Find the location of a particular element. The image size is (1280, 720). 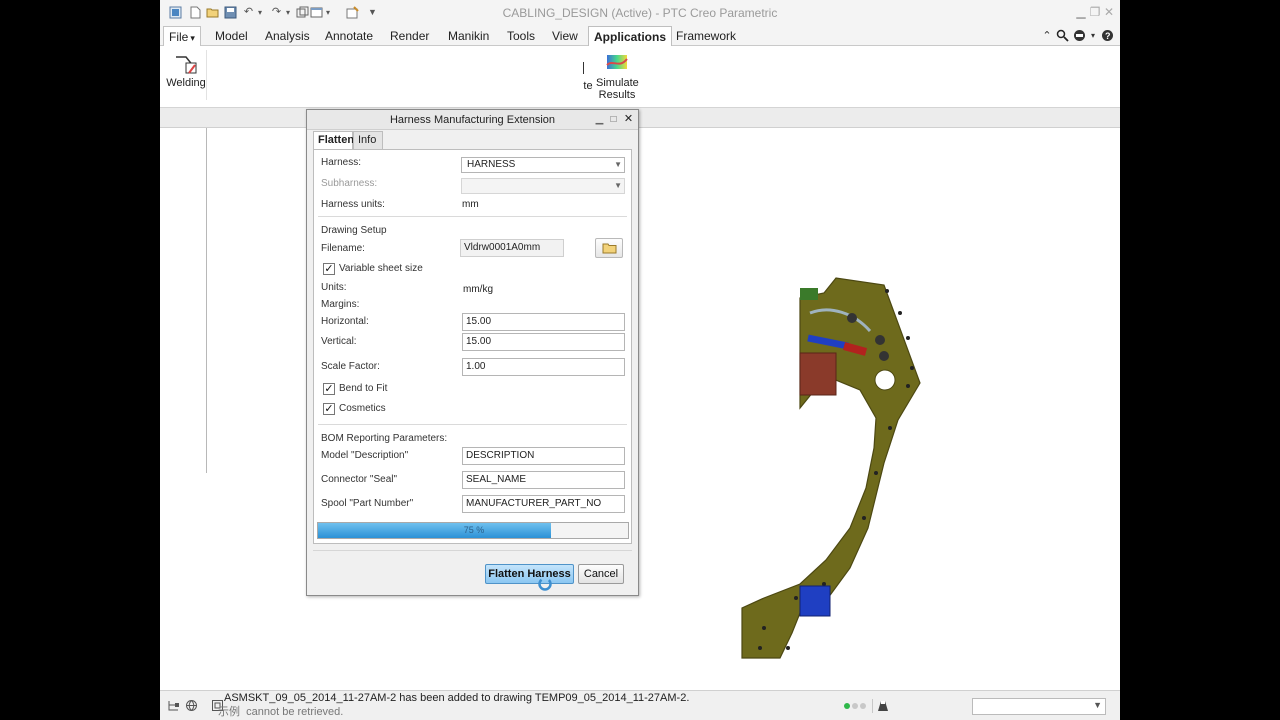

variable-sheet-label: Variable sheet size is located at coordinates (381, 268).